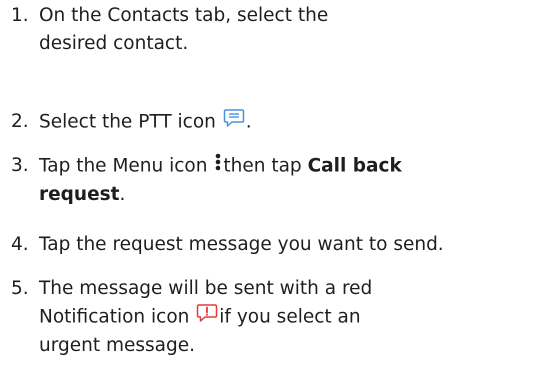 The width and height of the screenshot is (559, 365). Describe the element at coordinates (123, 166) in the screenshot. I see `step-text-before: Tap the Menu icon` at that location.